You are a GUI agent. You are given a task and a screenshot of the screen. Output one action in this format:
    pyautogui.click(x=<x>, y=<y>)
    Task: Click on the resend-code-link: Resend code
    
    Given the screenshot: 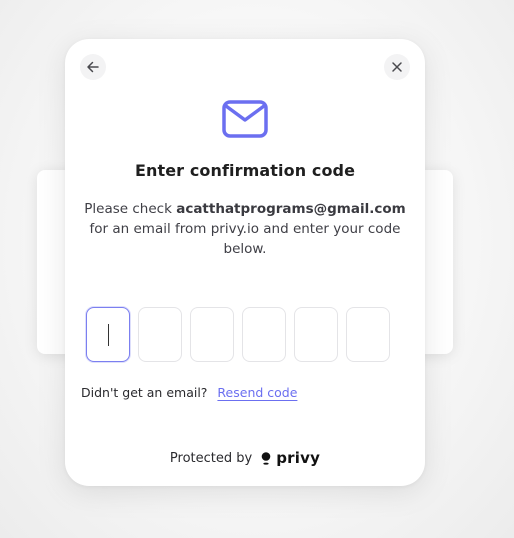 What is the action you would take?
    pyautogui.click(x=257, y=392)
    